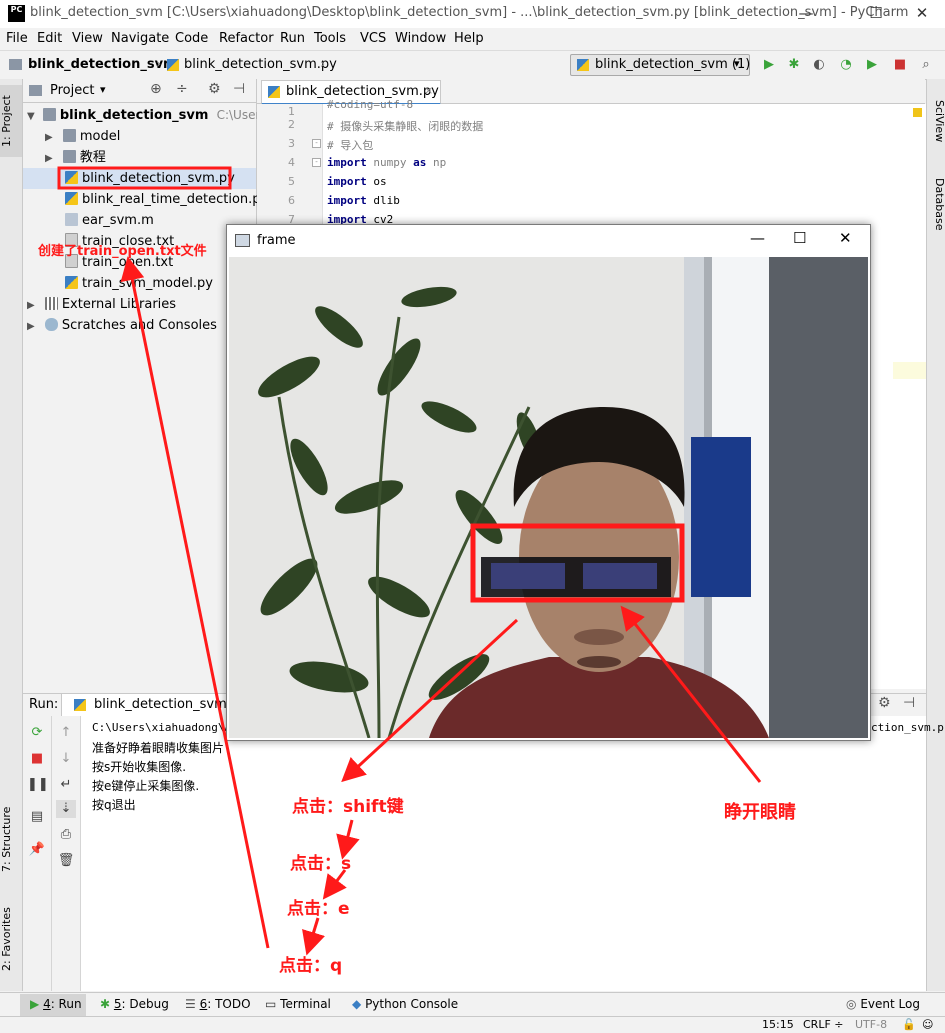 This screenshot has height=1033, width=945. What do you see at coordinates (806, 14) in the screenshot?
I see `minimize-button: —` at bounding box center [806, 14].